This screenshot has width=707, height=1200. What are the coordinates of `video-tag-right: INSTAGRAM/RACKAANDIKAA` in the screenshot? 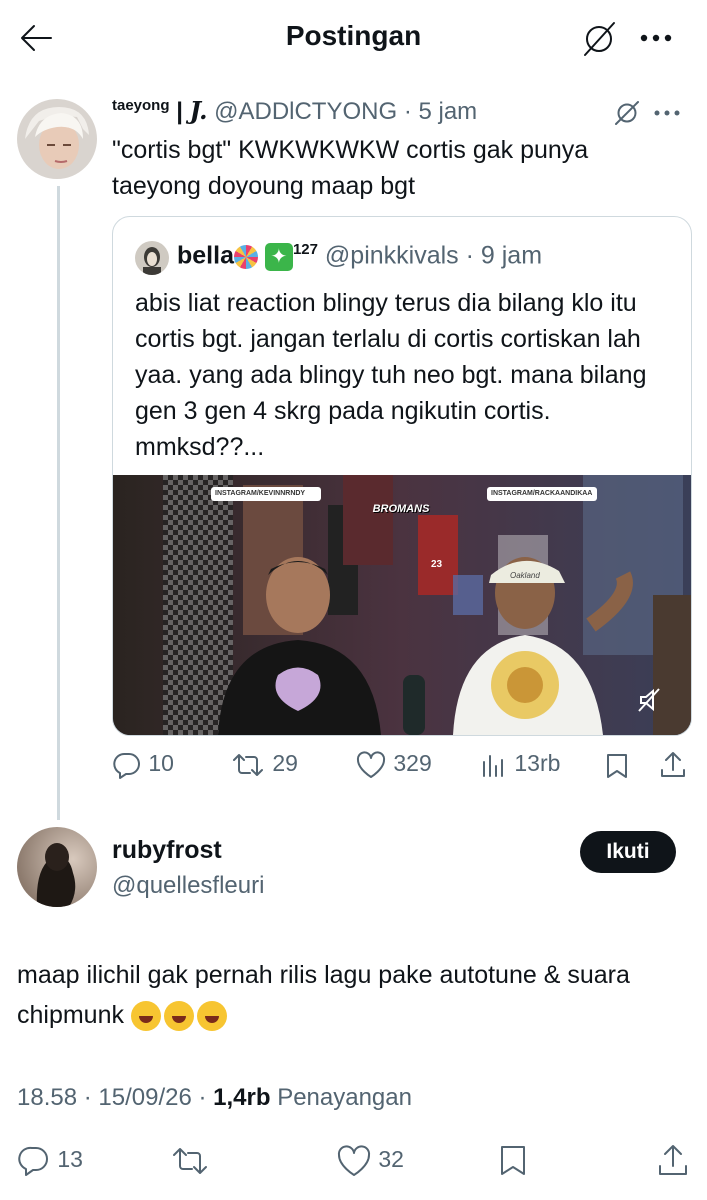 It's located at (542, 494).